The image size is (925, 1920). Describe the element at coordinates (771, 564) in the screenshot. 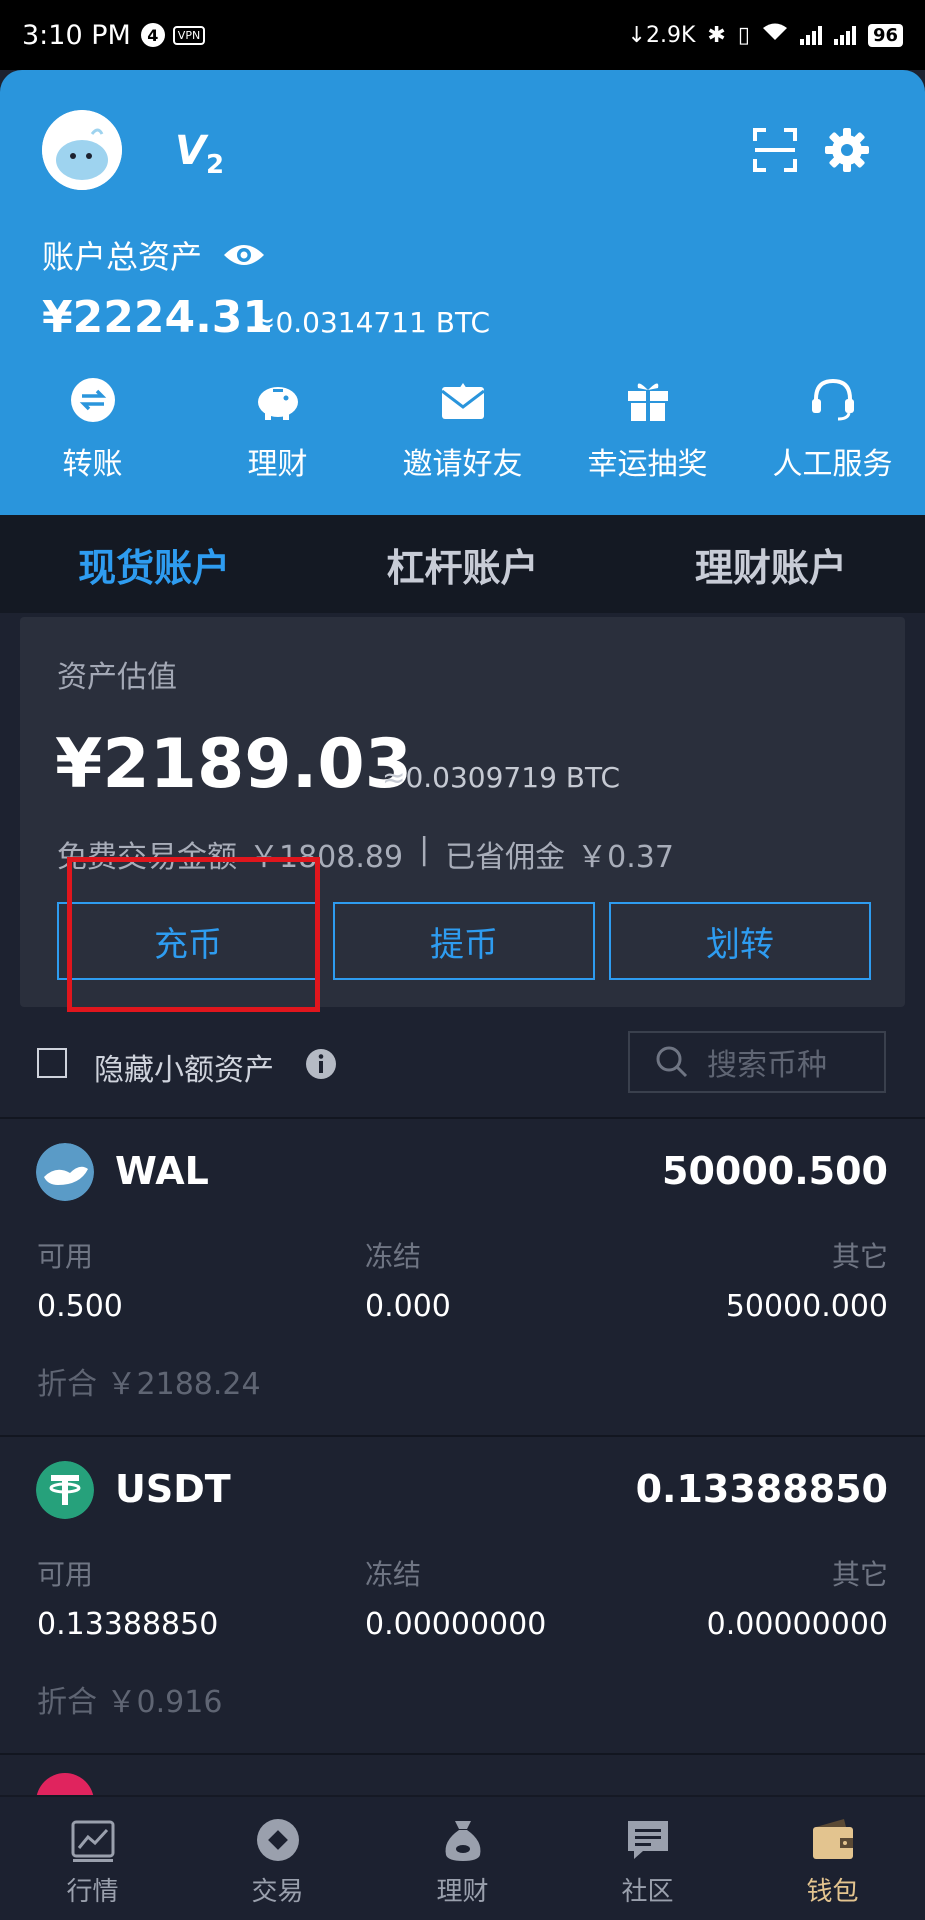

I see `tab-finance-account: 理财账户` at that location.